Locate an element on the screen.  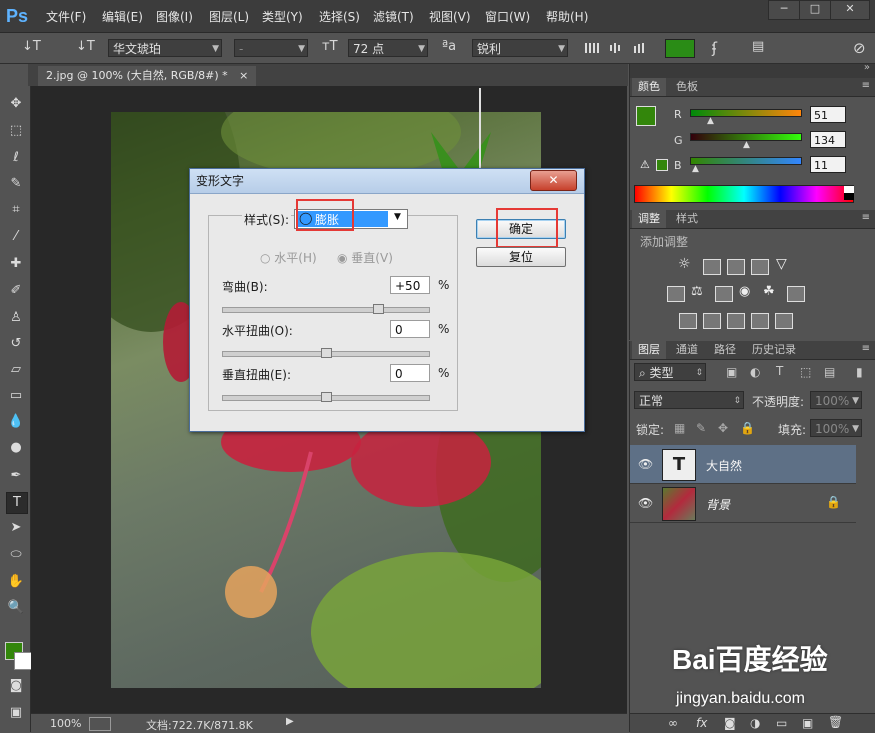
color-lookup-icon is located at coordinates (796, 294).